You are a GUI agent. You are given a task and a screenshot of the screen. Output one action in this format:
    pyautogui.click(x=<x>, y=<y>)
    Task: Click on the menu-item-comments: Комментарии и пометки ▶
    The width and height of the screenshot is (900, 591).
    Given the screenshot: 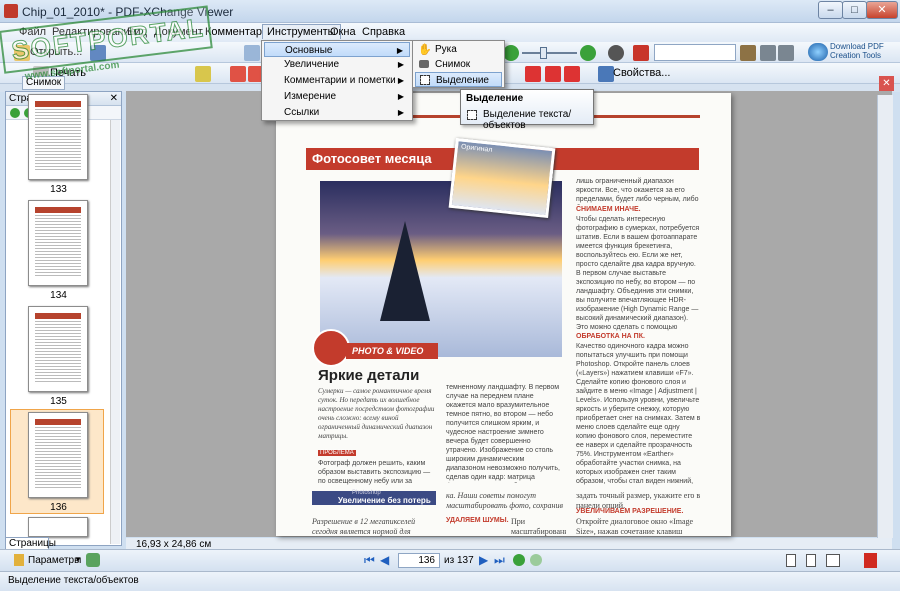 What is the action you would take?
    pyautogui.click(x=337, y=80)
    